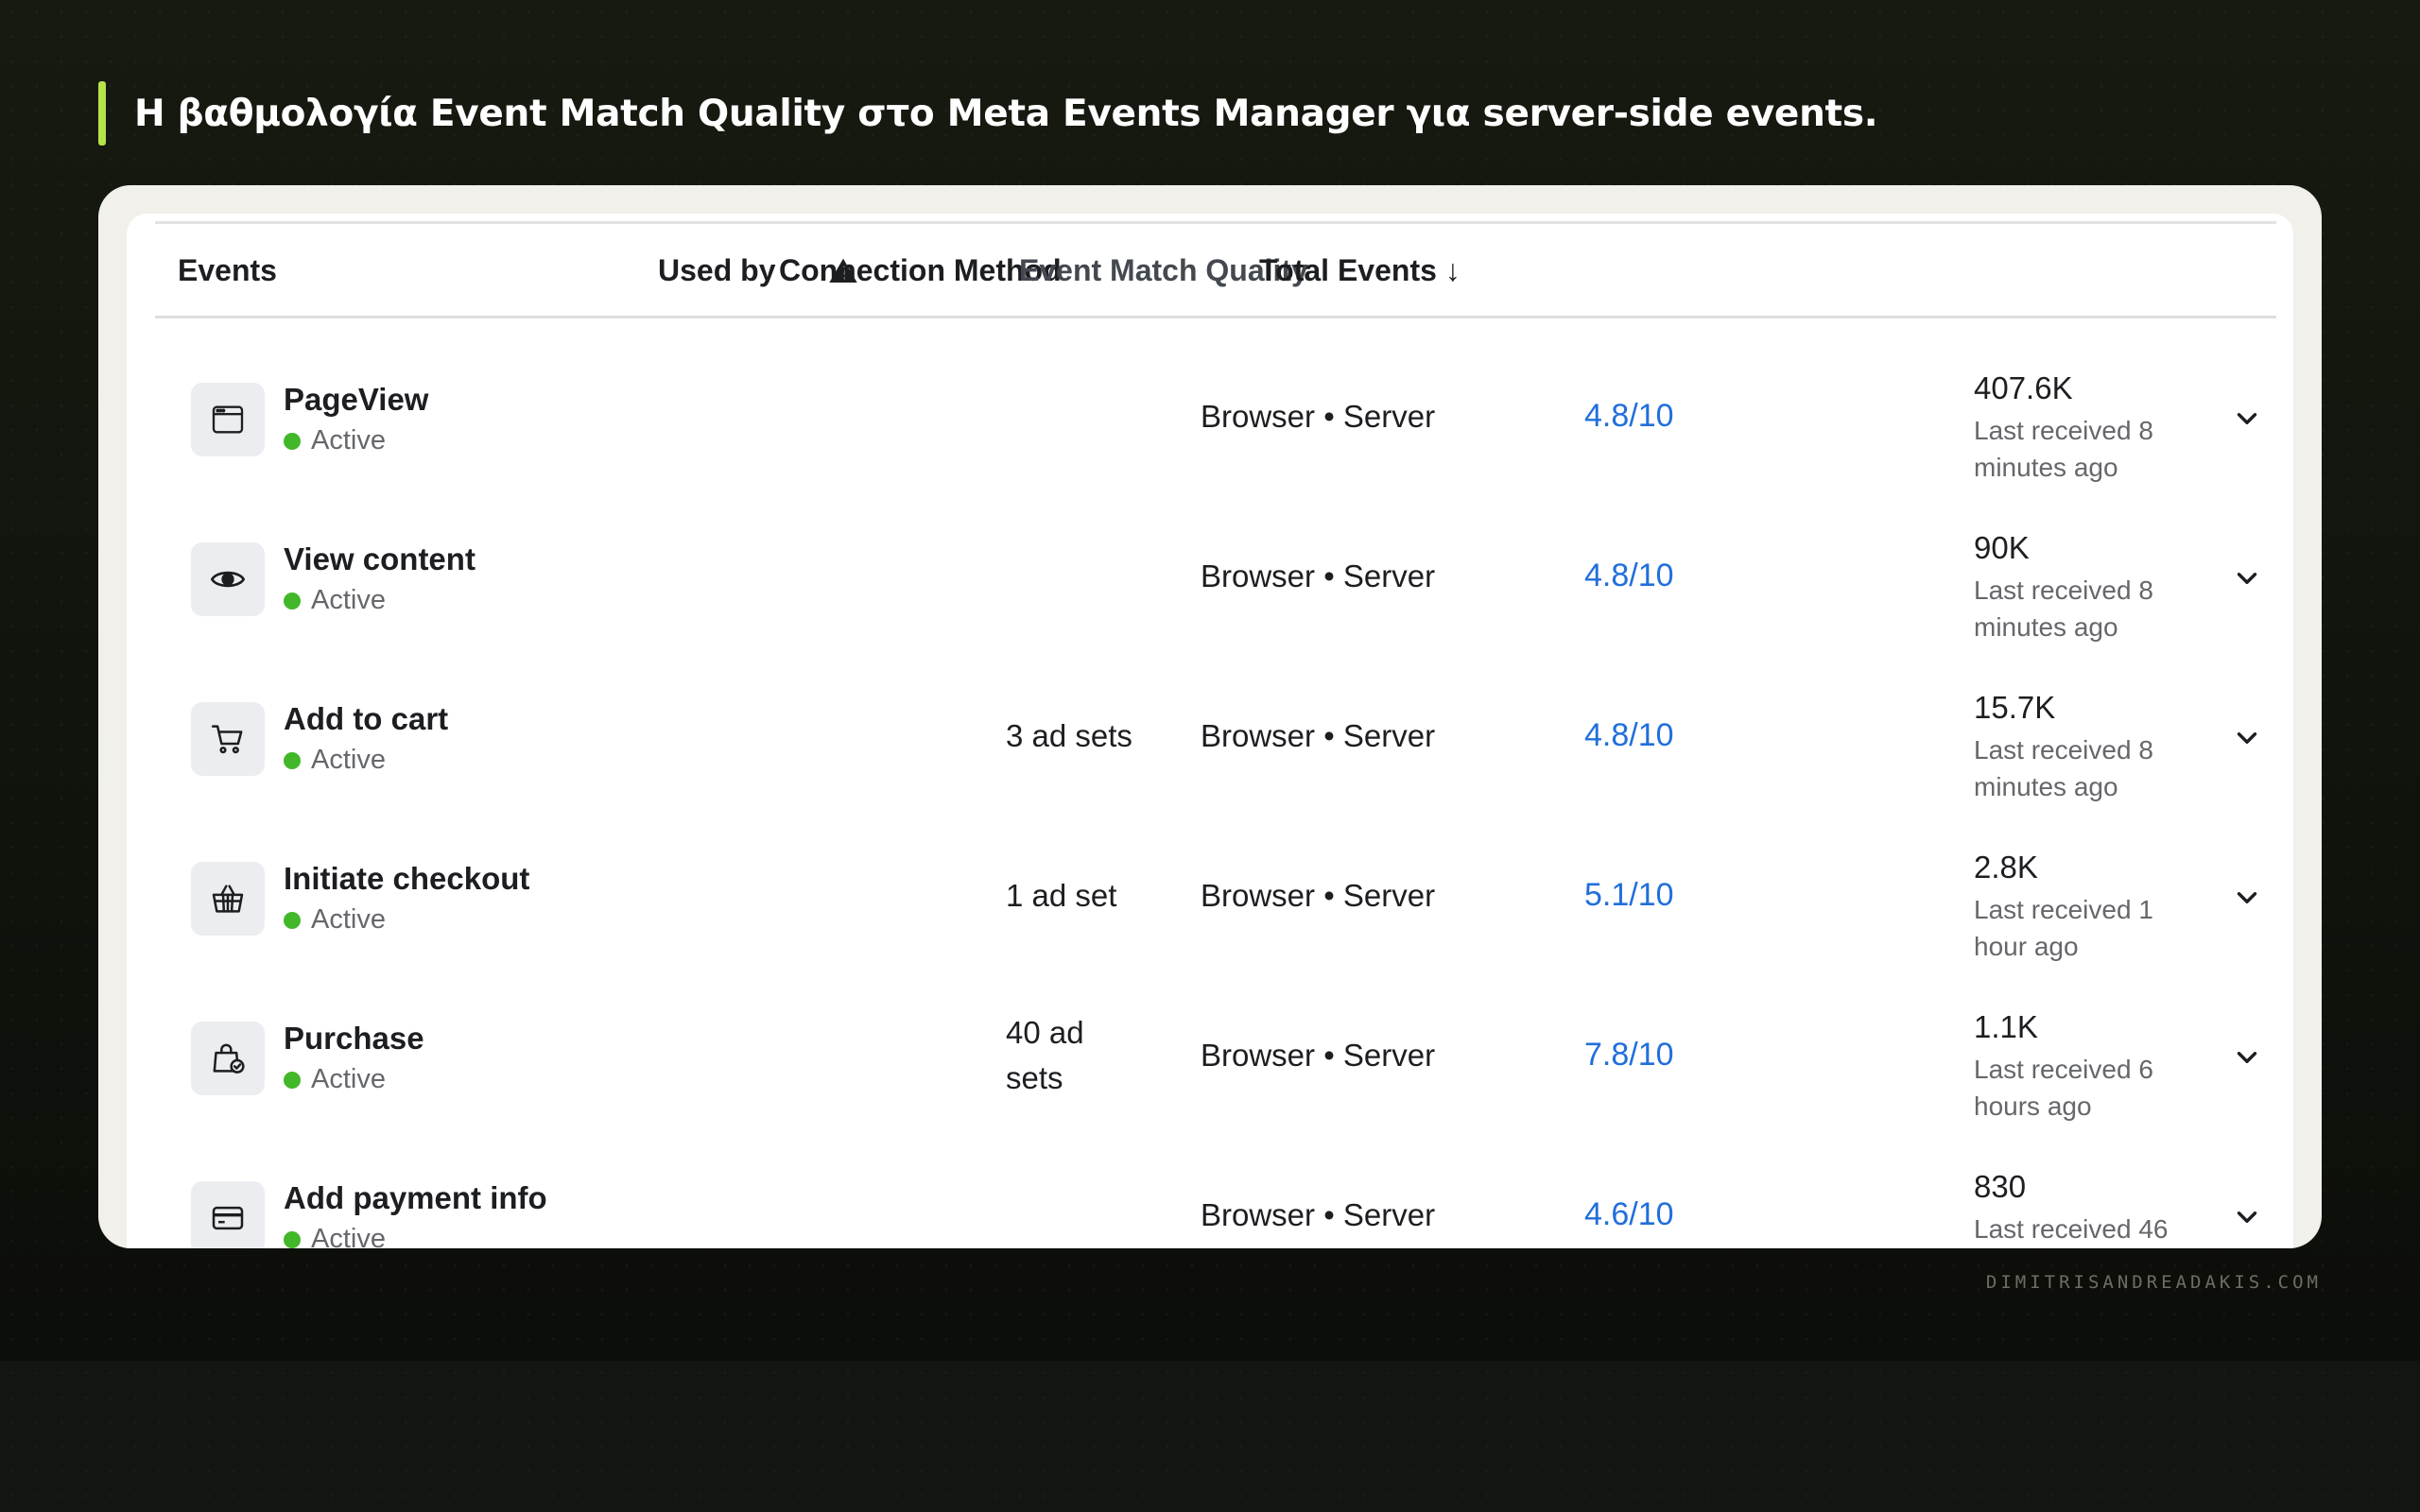  Describe the element at coordinates (2006, 867) in the screenshot. I see `total-events-value: 2.8K` at that location.